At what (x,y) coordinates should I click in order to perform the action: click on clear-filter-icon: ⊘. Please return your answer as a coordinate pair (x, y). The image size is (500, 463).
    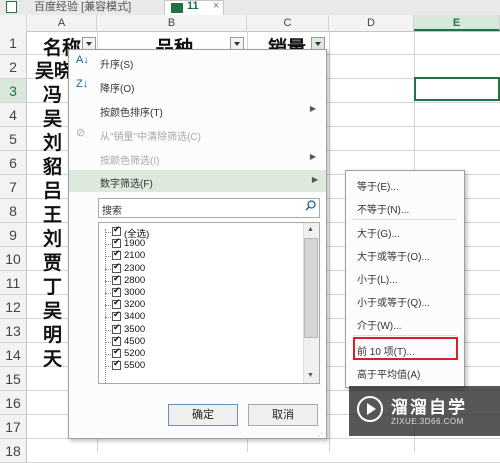
    Looking at the image, I should click on (81, 133).